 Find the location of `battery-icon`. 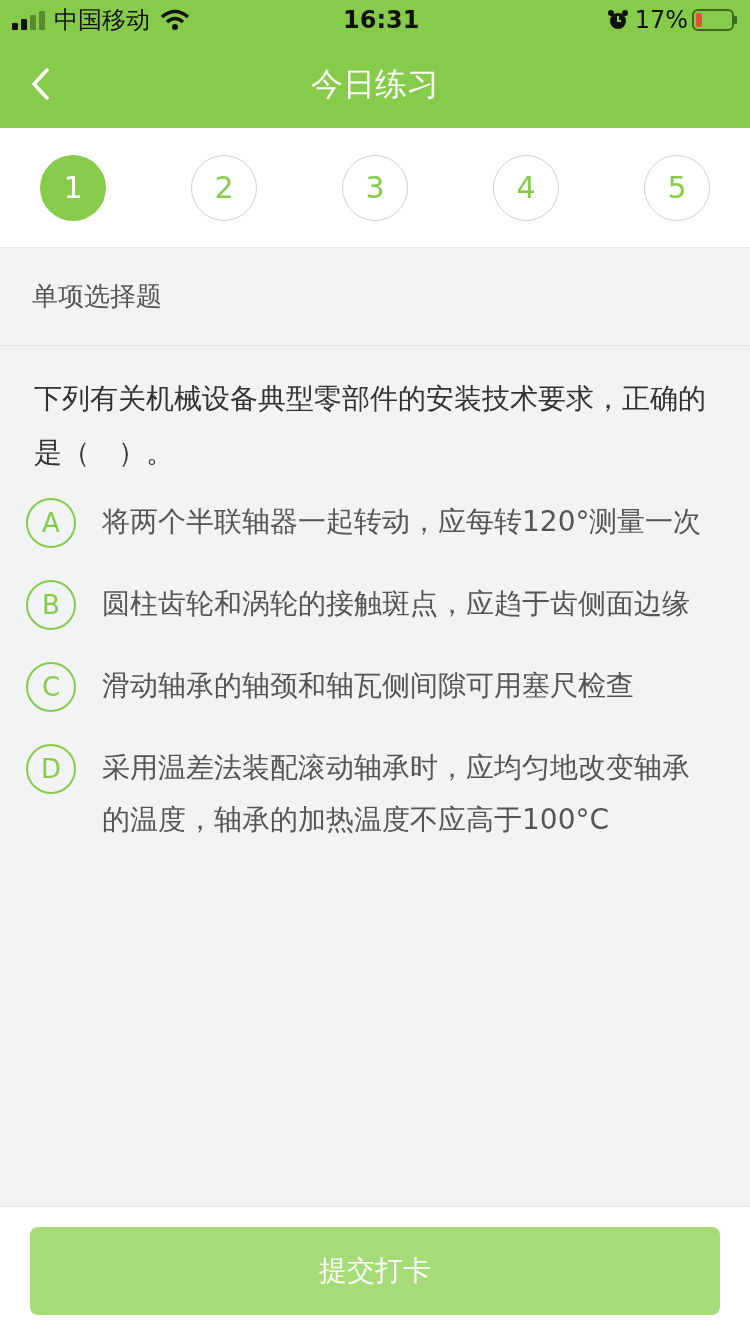

battery-icon is located at coordinates (715, 20).